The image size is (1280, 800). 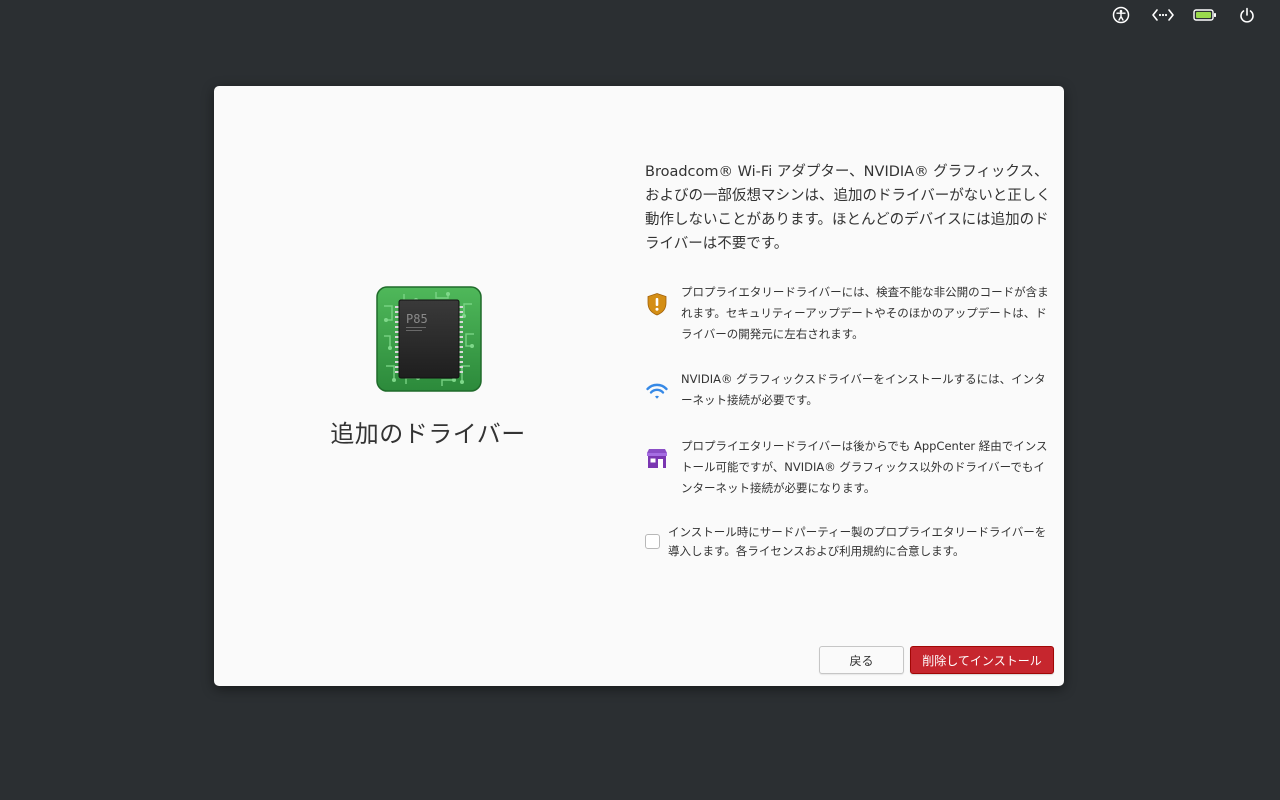 I want to click on chip-label: P85, so click(x=417, y=319).